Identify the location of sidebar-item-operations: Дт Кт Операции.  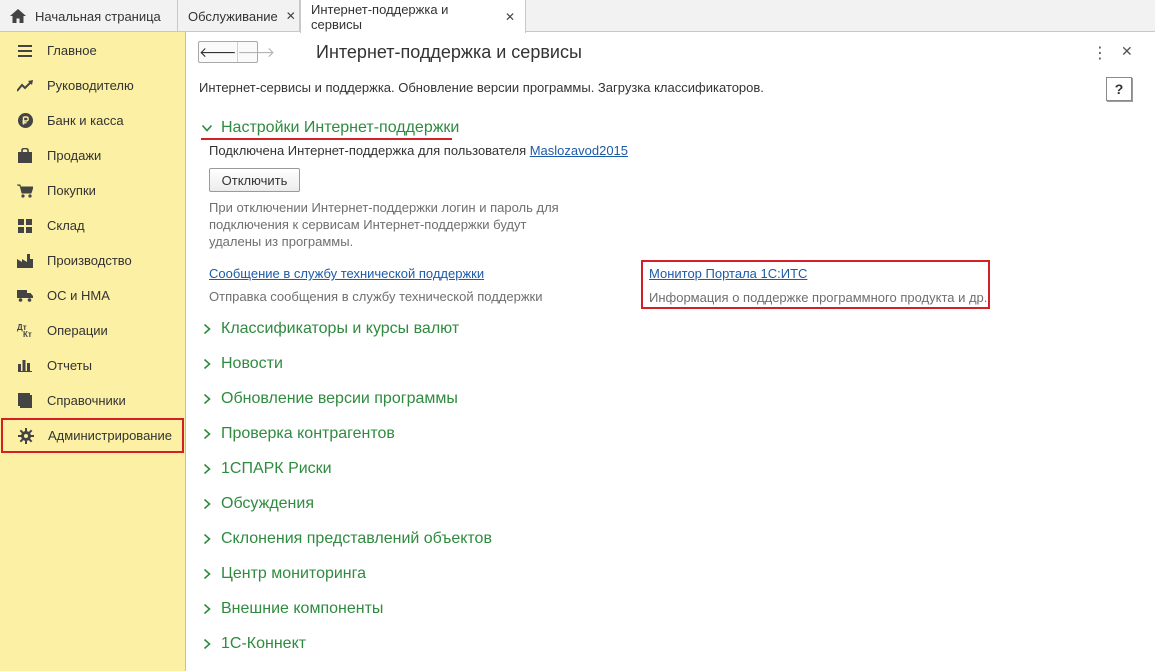
(92, 330).